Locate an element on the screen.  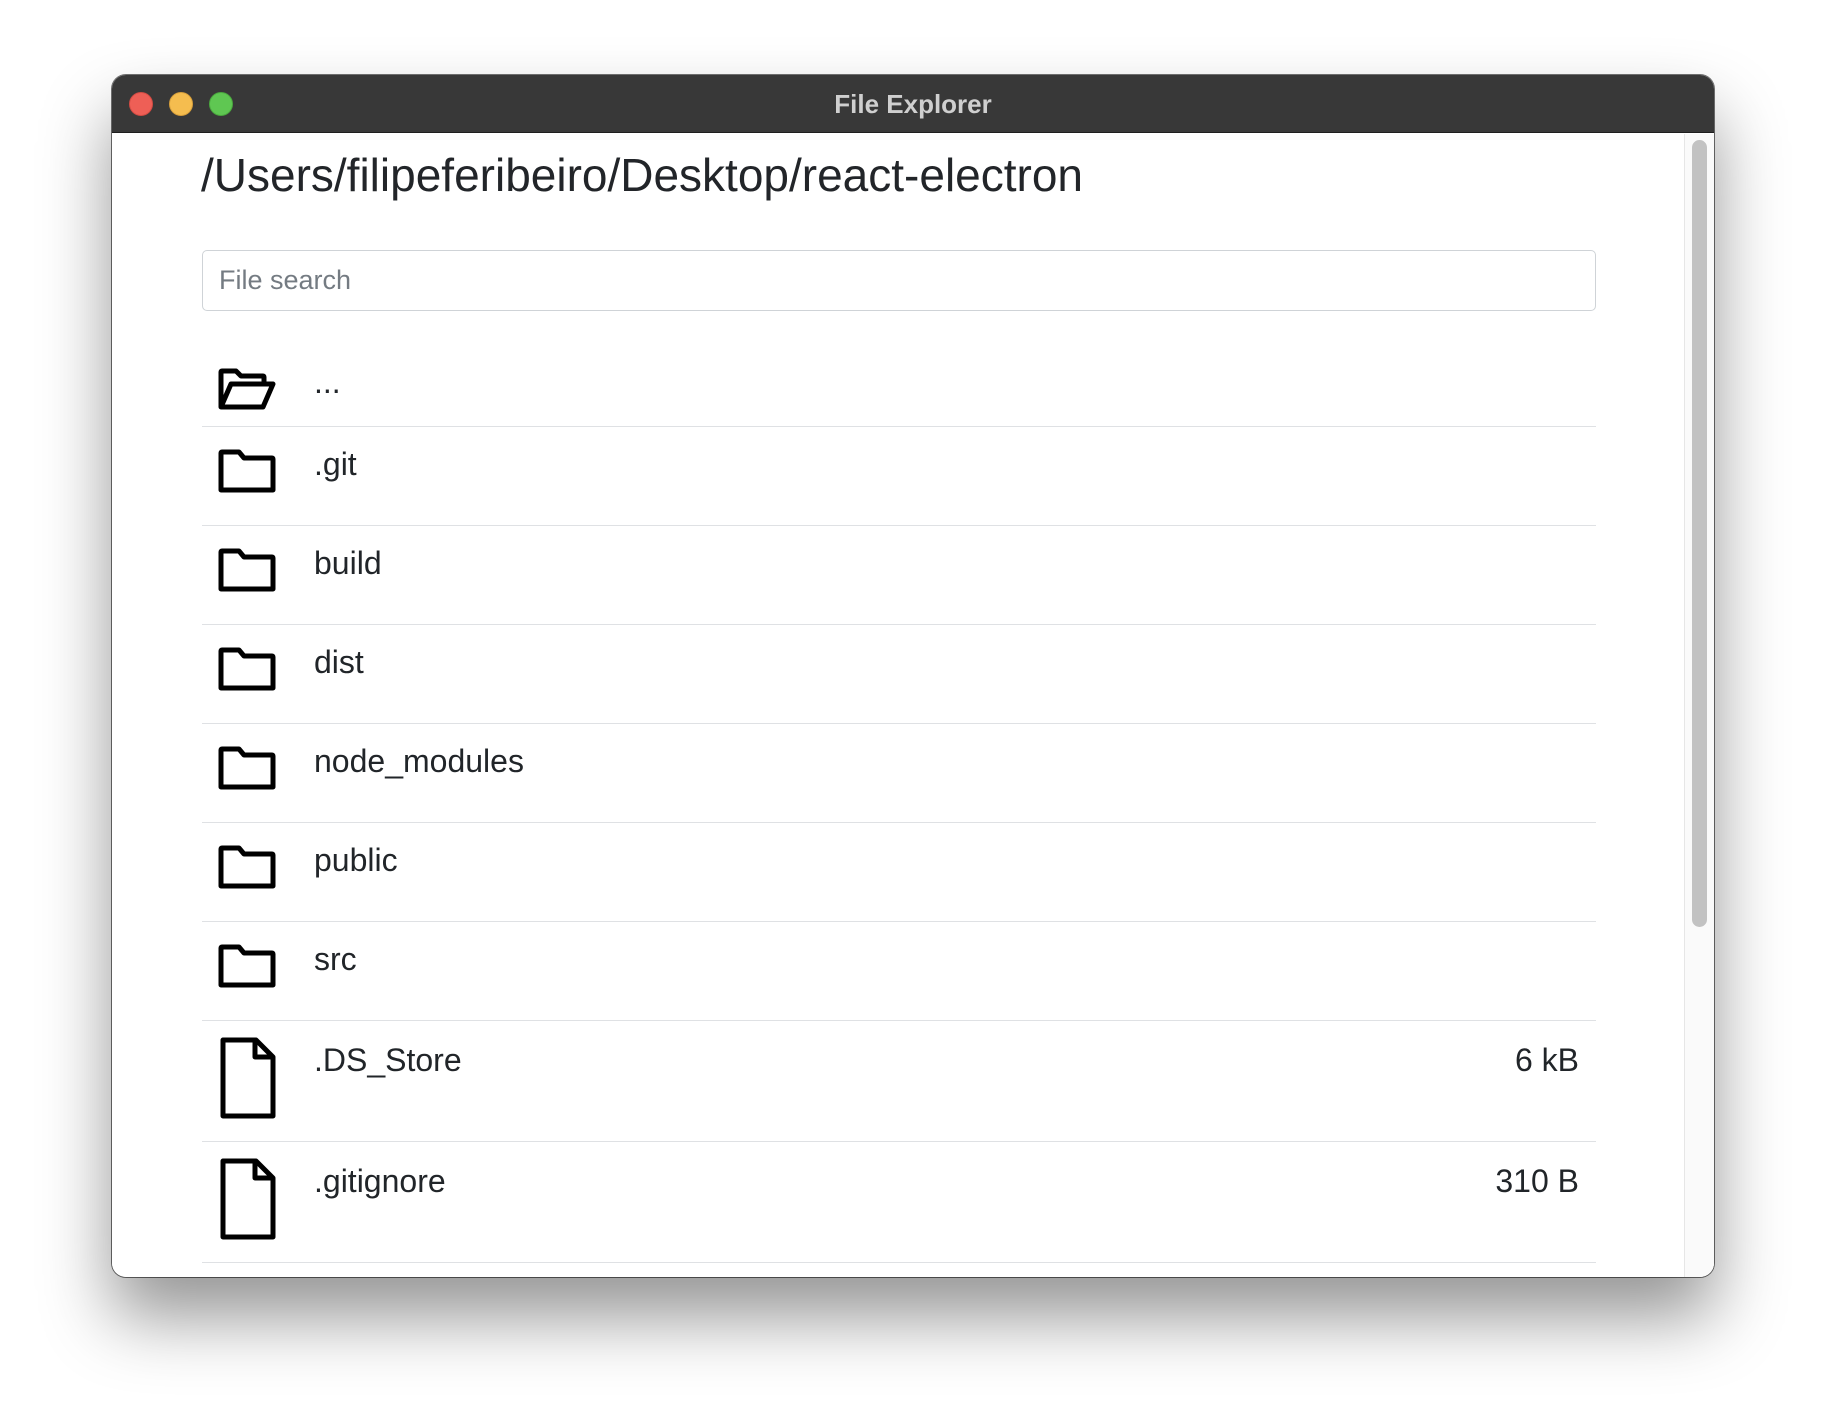
entry-name: .gitignore is located at coordinates (380, 1181).